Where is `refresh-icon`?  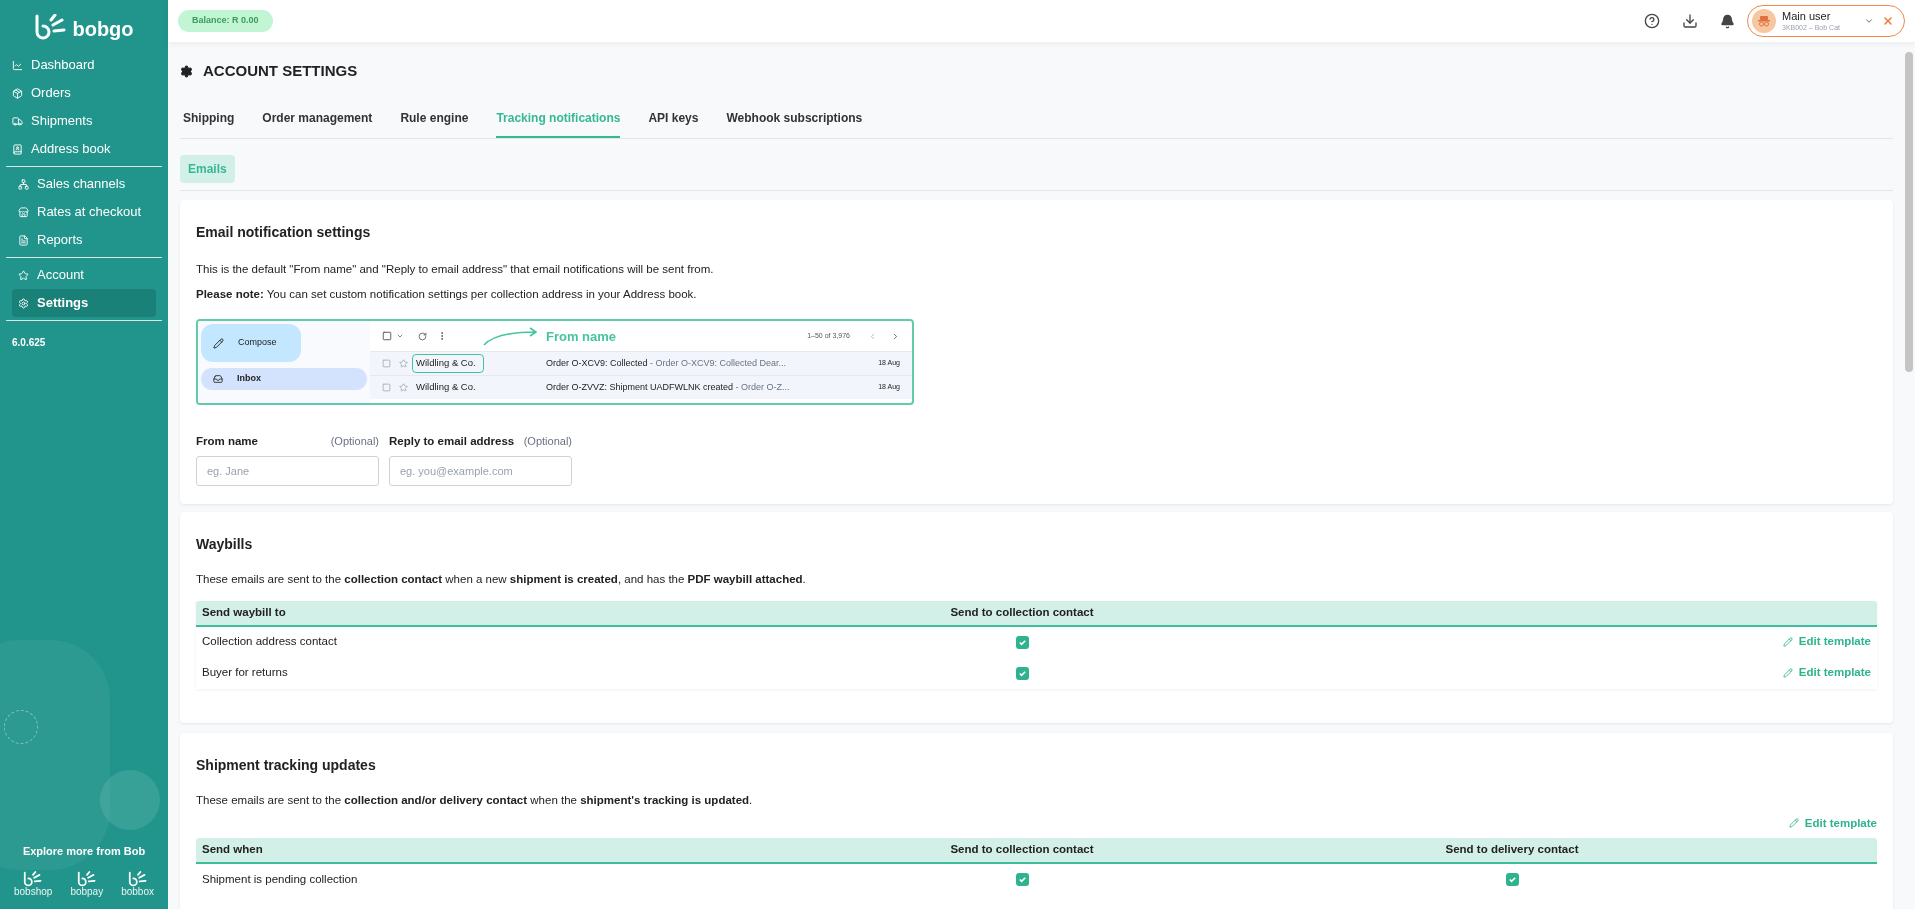
refresh-icon is located at coordinates (422, 336).